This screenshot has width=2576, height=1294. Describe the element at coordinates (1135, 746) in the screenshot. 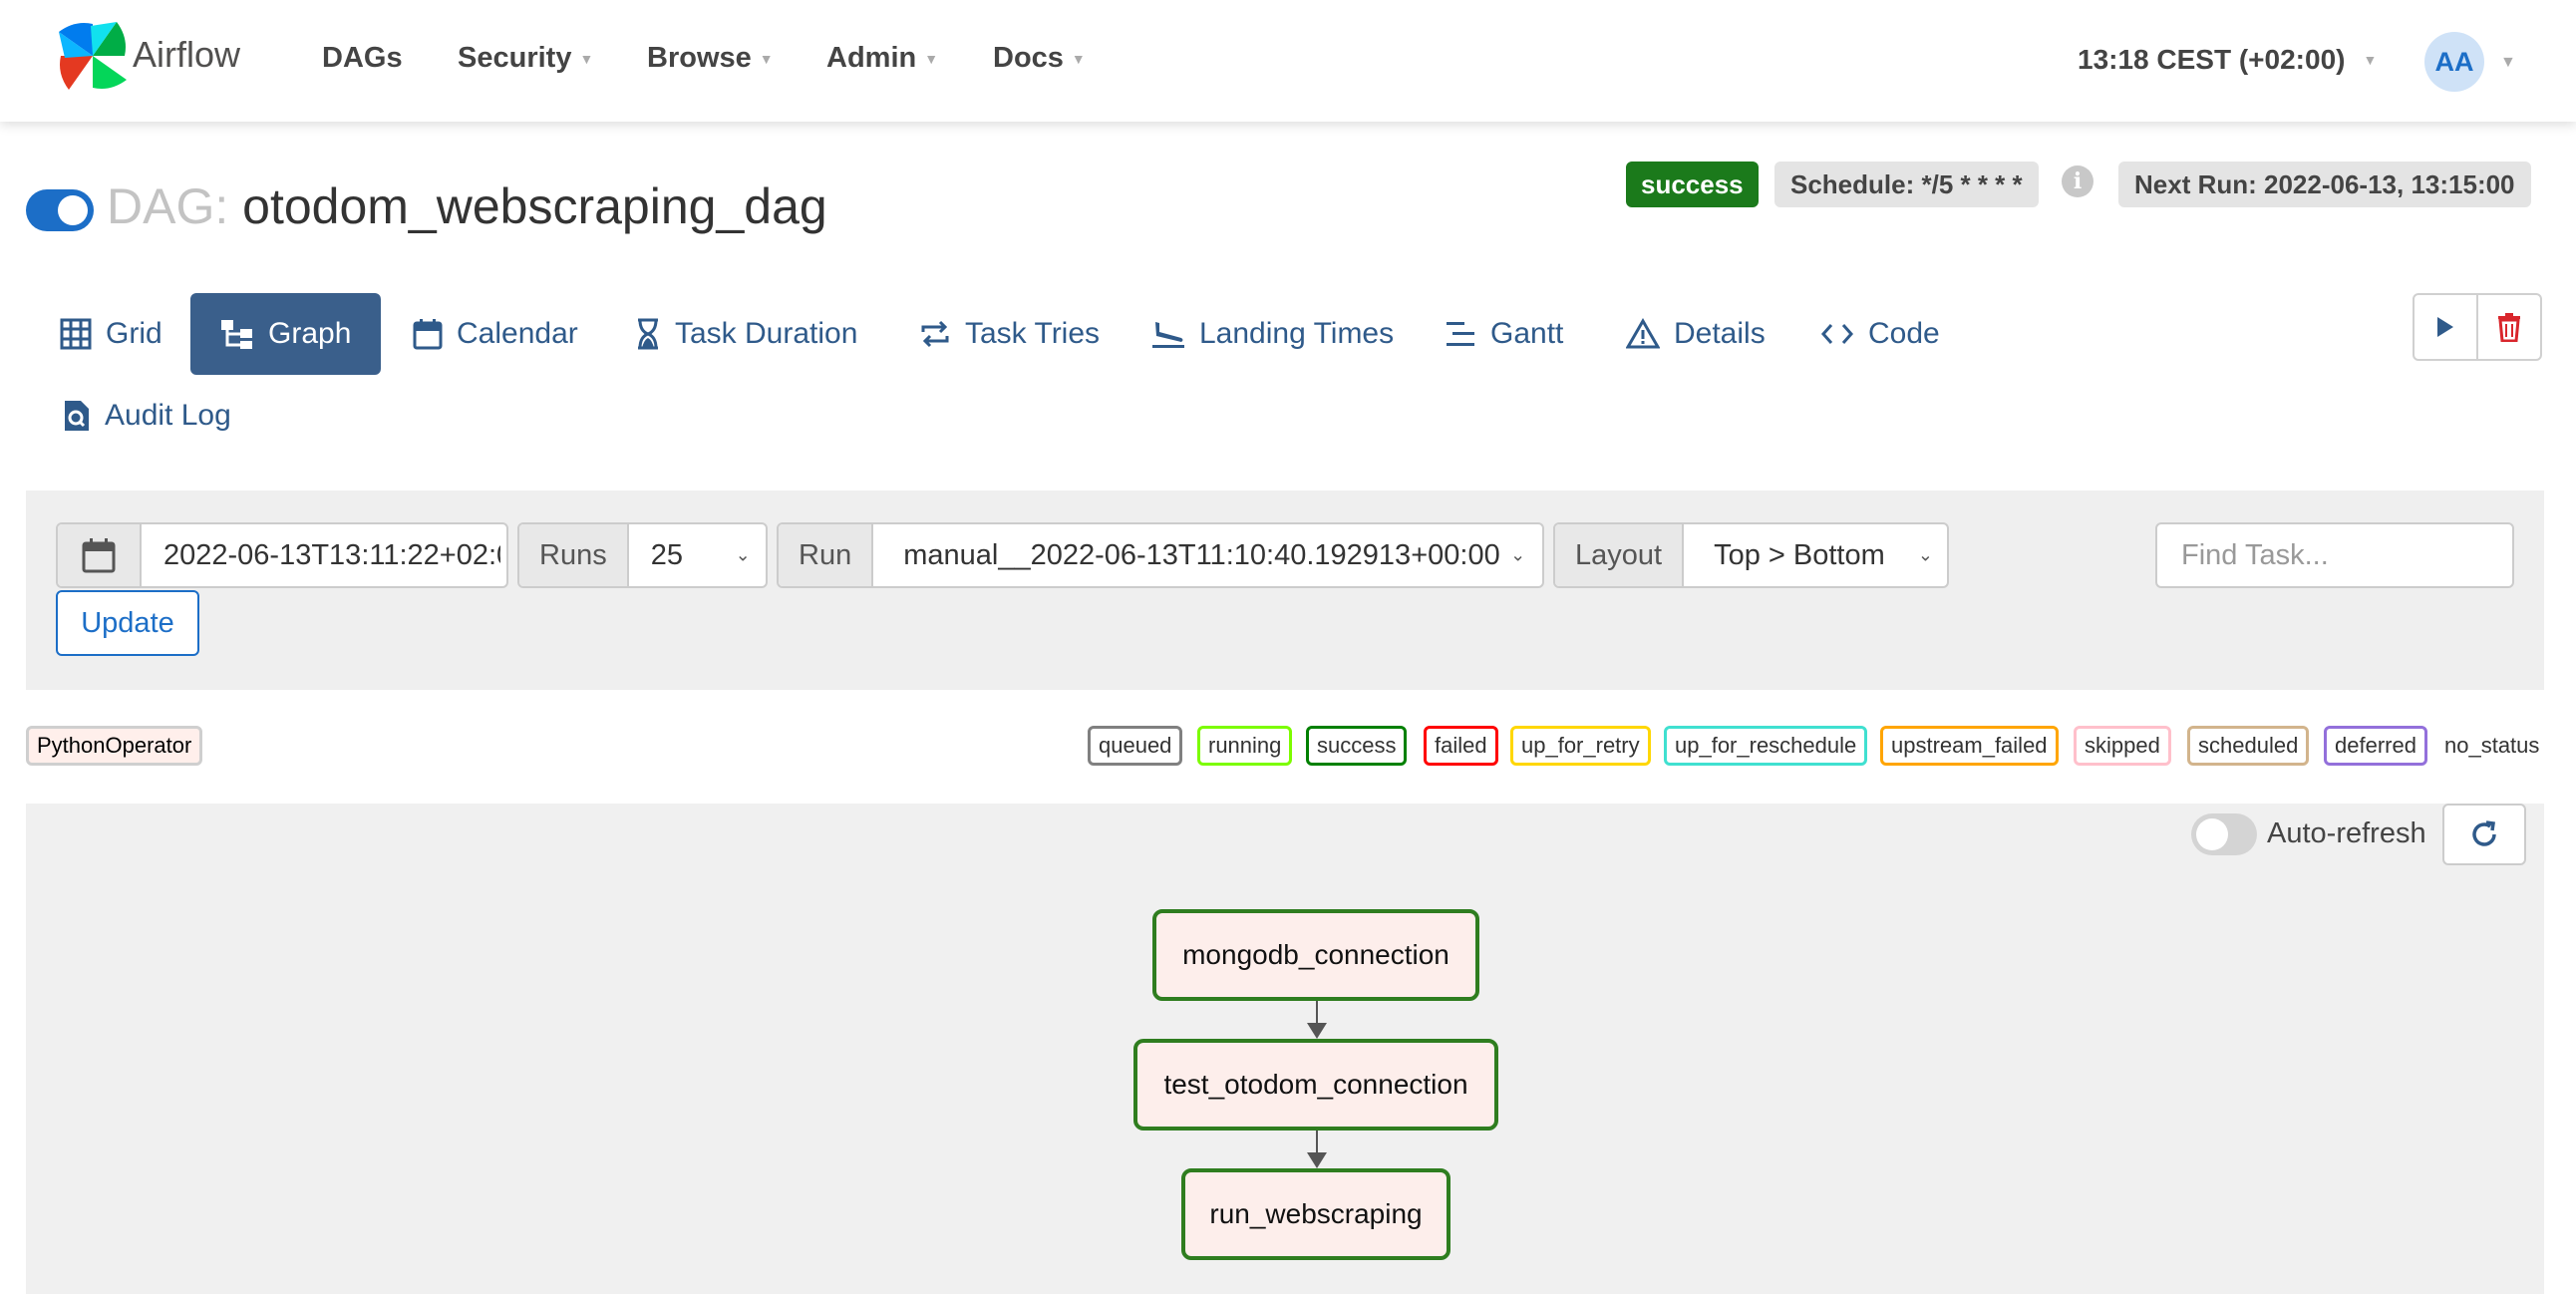

I see `state-legend-queued: queued` at that location.